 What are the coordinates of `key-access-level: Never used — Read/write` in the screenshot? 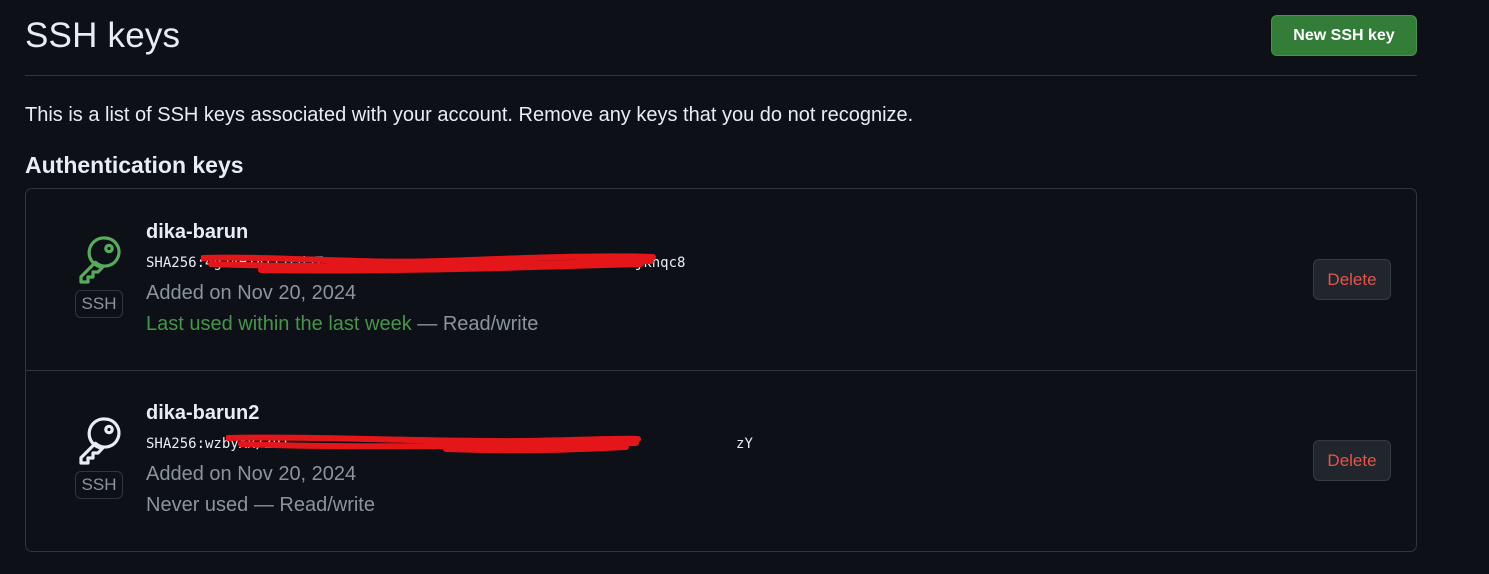 It's located at (260, 505).